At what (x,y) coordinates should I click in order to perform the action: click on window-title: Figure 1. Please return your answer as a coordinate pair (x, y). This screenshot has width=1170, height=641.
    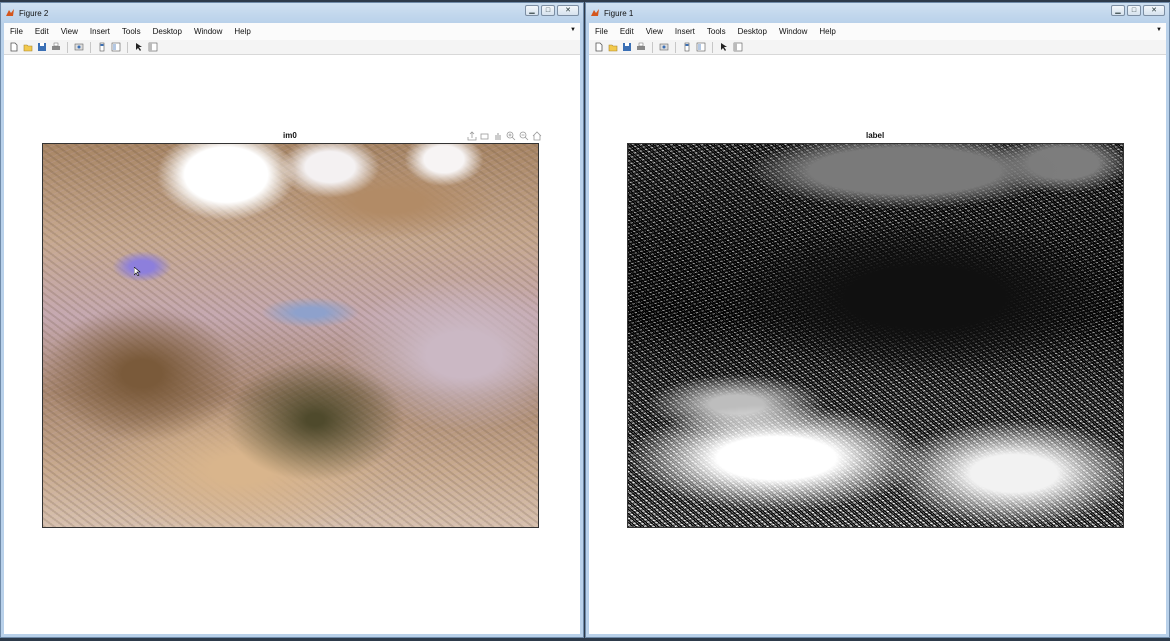
    Looking at the image, I should click on (619, 13).